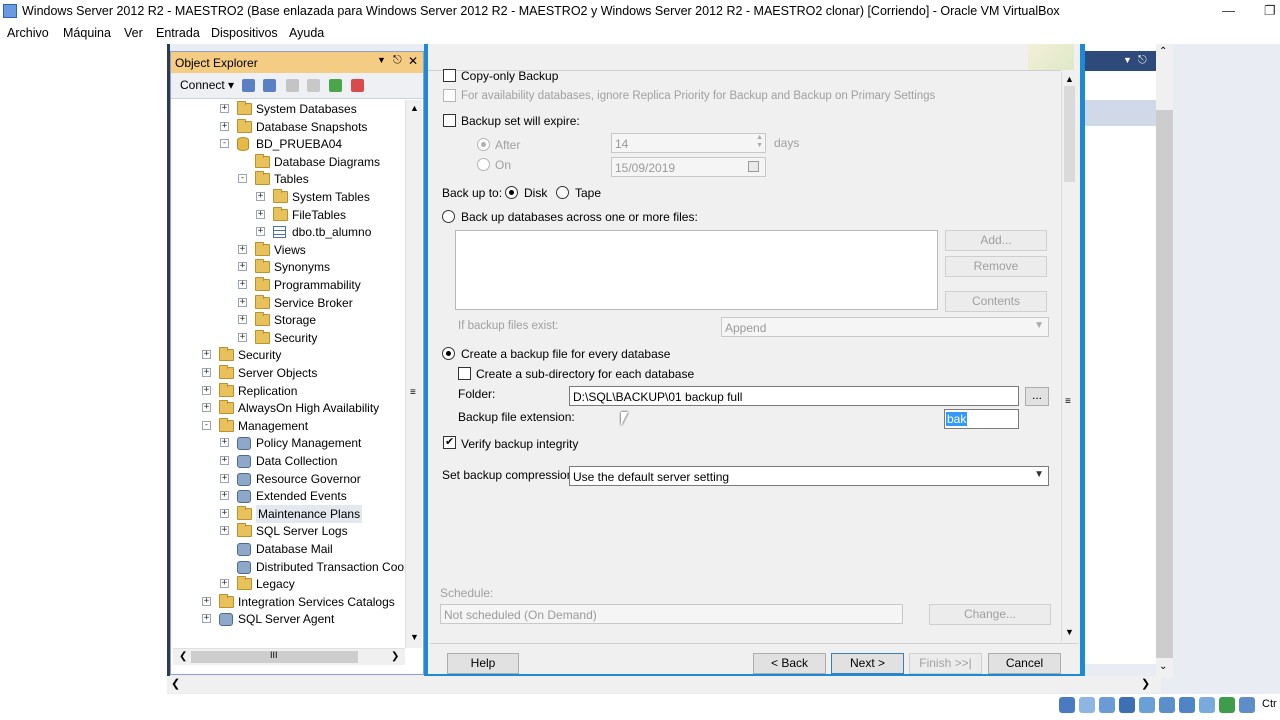 The height and width of the screenshot is (720, 1280). What do you see at coordinates (413, 61) in the screenshot?
I see `close-icon: ✕` at bounding box center [413, 61].